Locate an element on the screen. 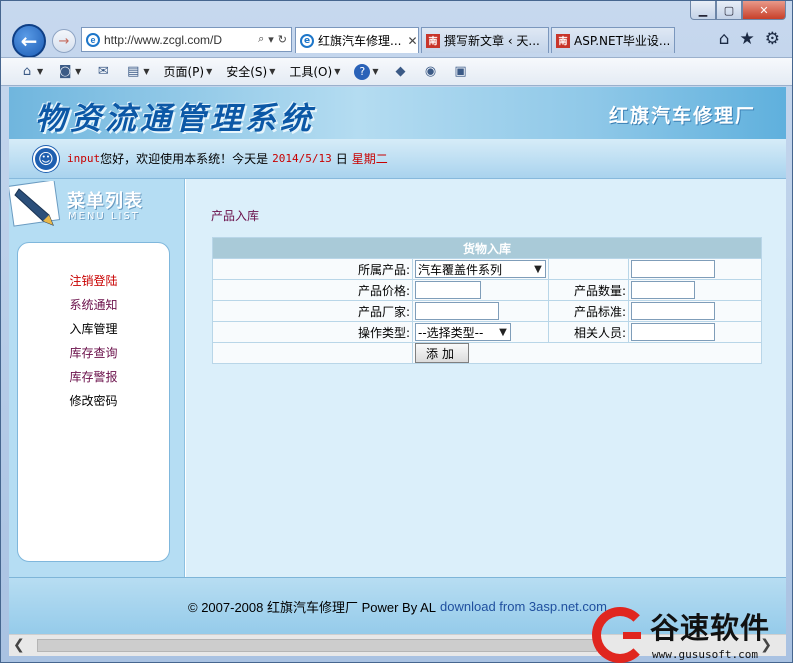 Image resolution: width=793 pixels, height=663 pixels. quantity-input is located at coordinates (663, 290).